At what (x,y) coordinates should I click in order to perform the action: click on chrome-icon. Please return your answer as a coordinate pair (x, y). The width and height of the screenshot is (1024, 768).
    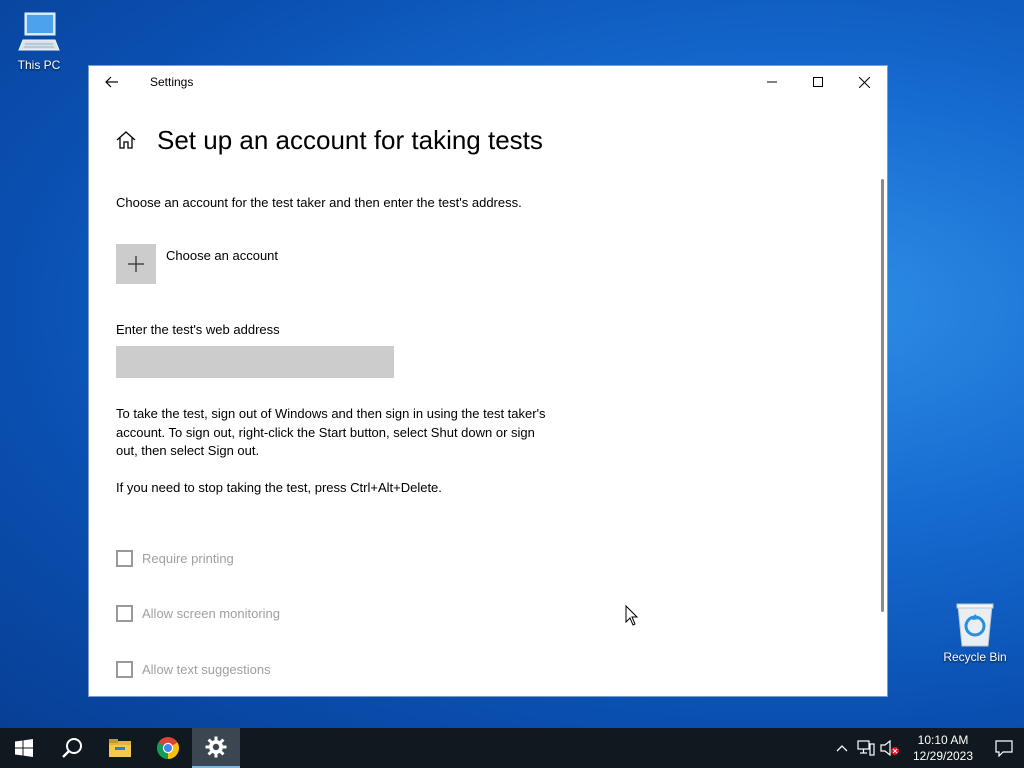
    Looking at the image, I should click on (168, 748).